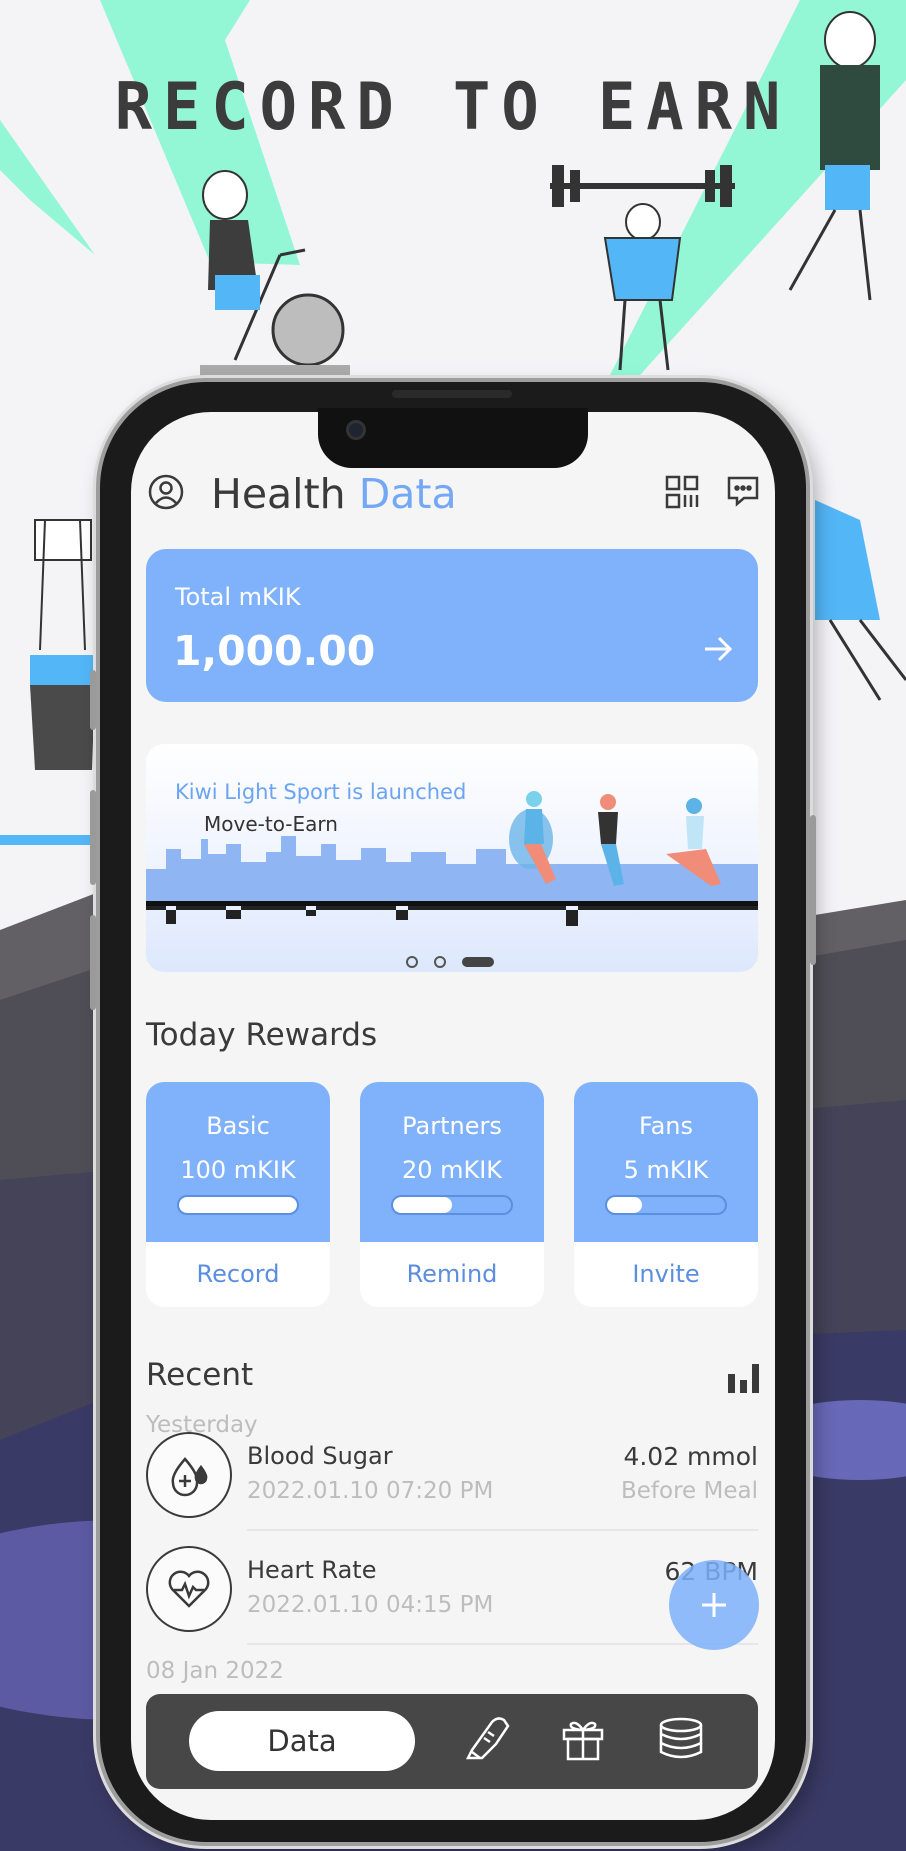  I want to click on gift-icon, so click(583, 1741).